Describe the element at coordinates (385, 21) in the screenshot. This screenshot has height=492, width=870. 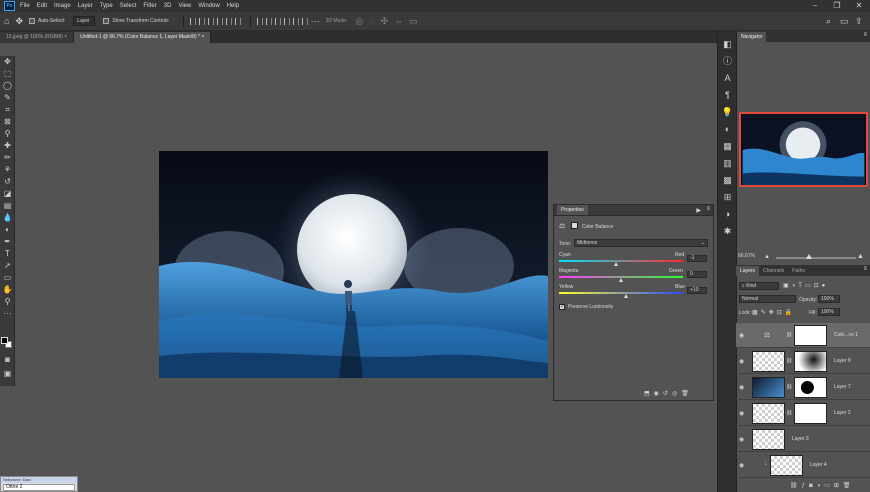
I see `3d-pan-icon: ✣` at that location.